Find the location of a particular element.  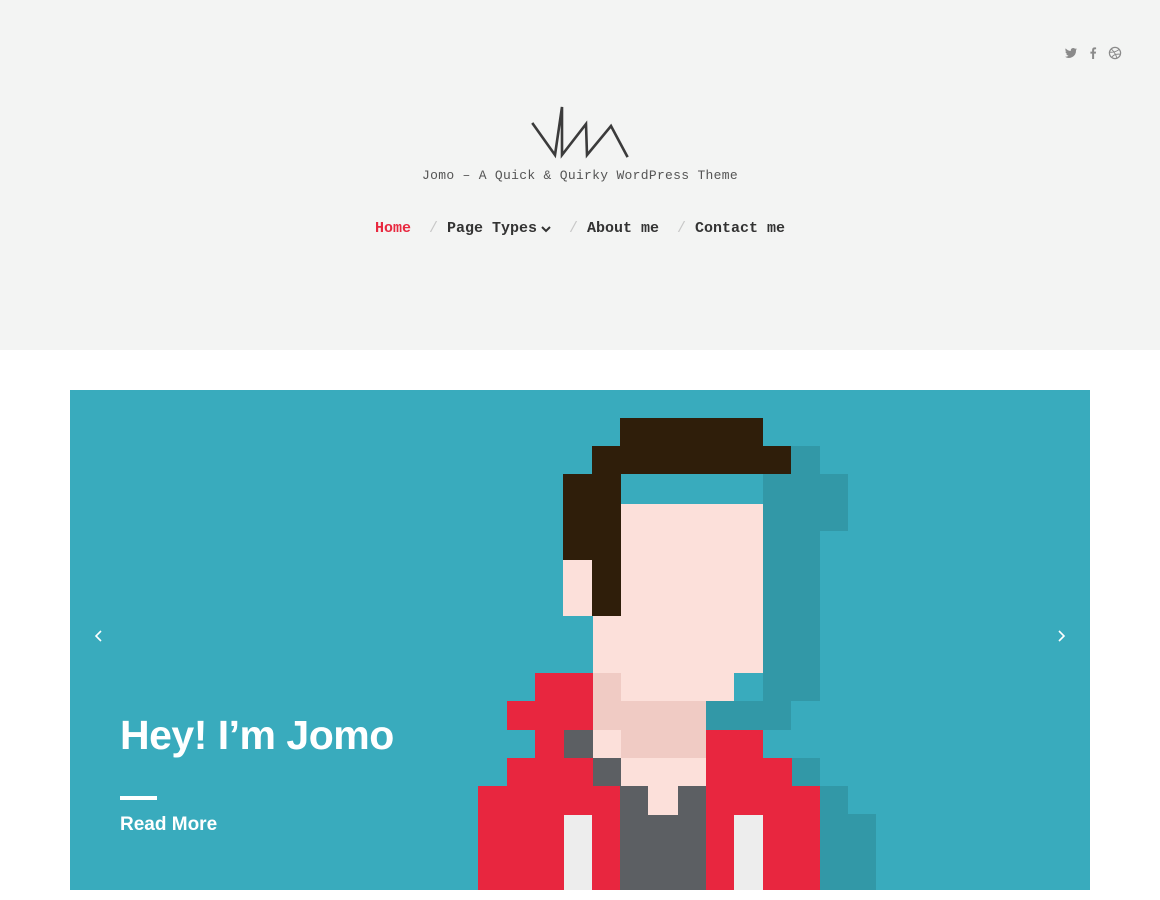

social-links is located at coordinates (1093, 53).